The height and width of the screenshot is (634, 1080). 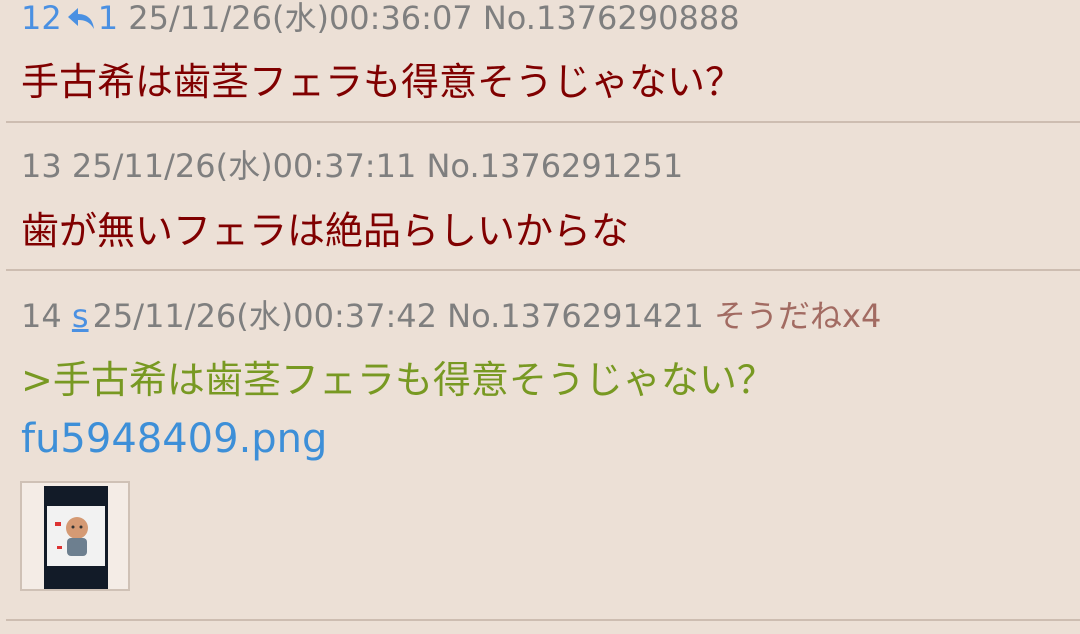 I want to click on post-meta: 12 1 25/11/26(水)00:36:07 No.1376290888, so click(x=380, y=20).